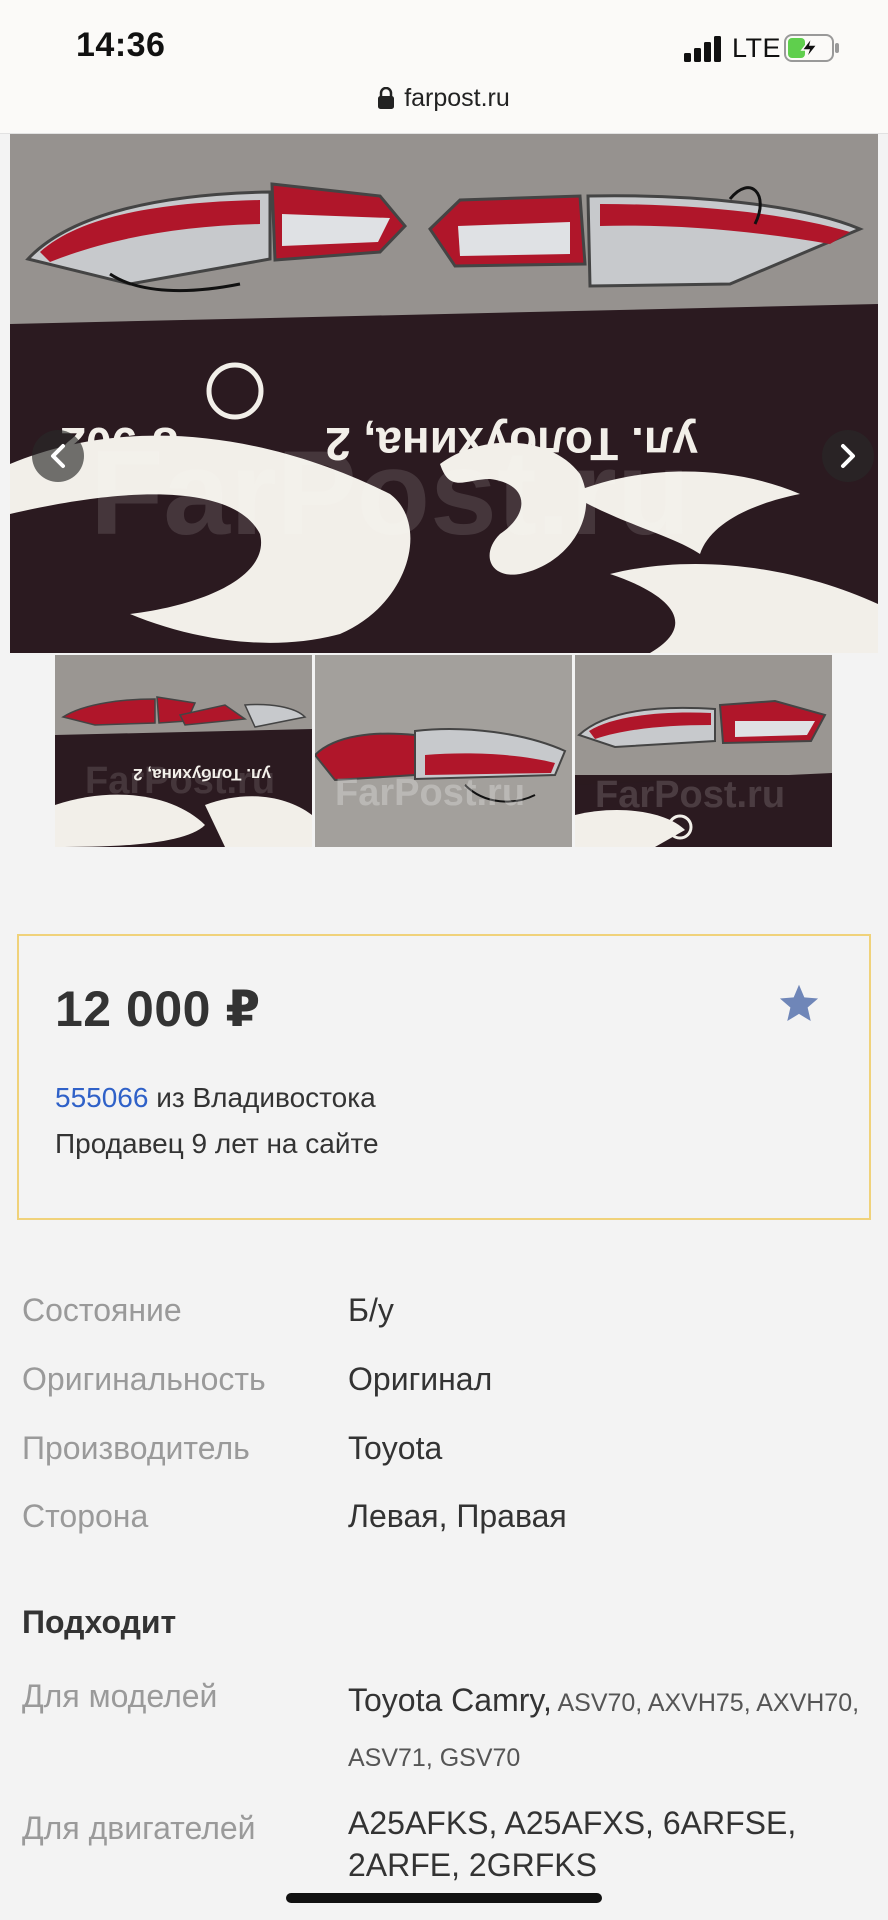 The width and height of the screenshot is (888, 1920). What do you see at coordinates (121, 45) in the screenshot?
I see `status-time: 14:36` at bounding box center [121, 45].